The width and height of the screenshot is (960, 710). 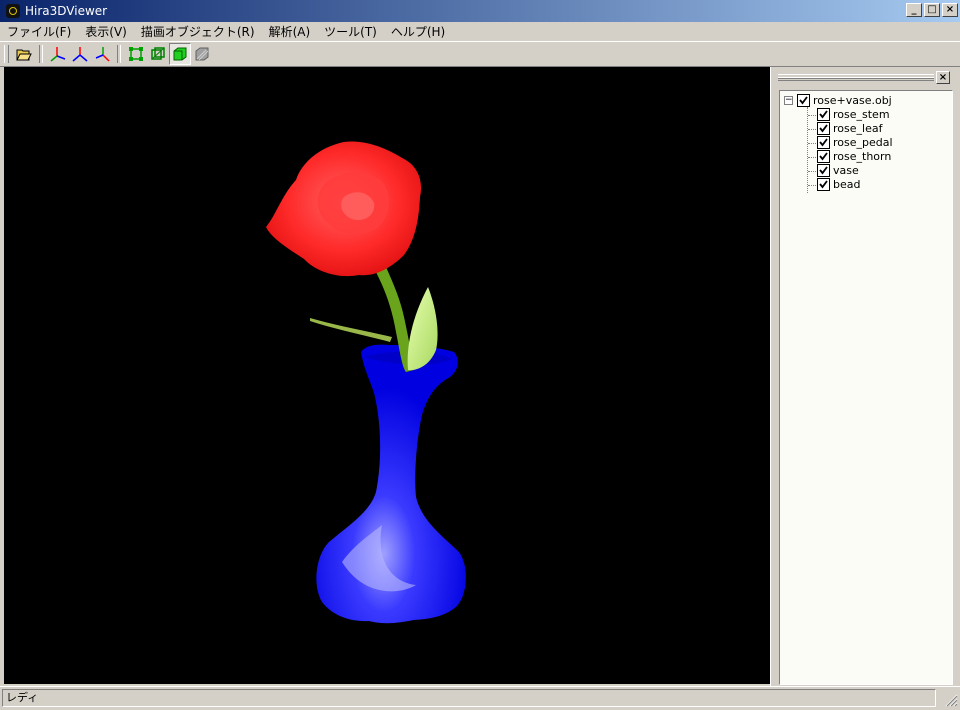 What do you see at coordinates (290, 31) in the screenshot?
I see `menu-analysis: 解析(A)` at bounding box center [290, 31].